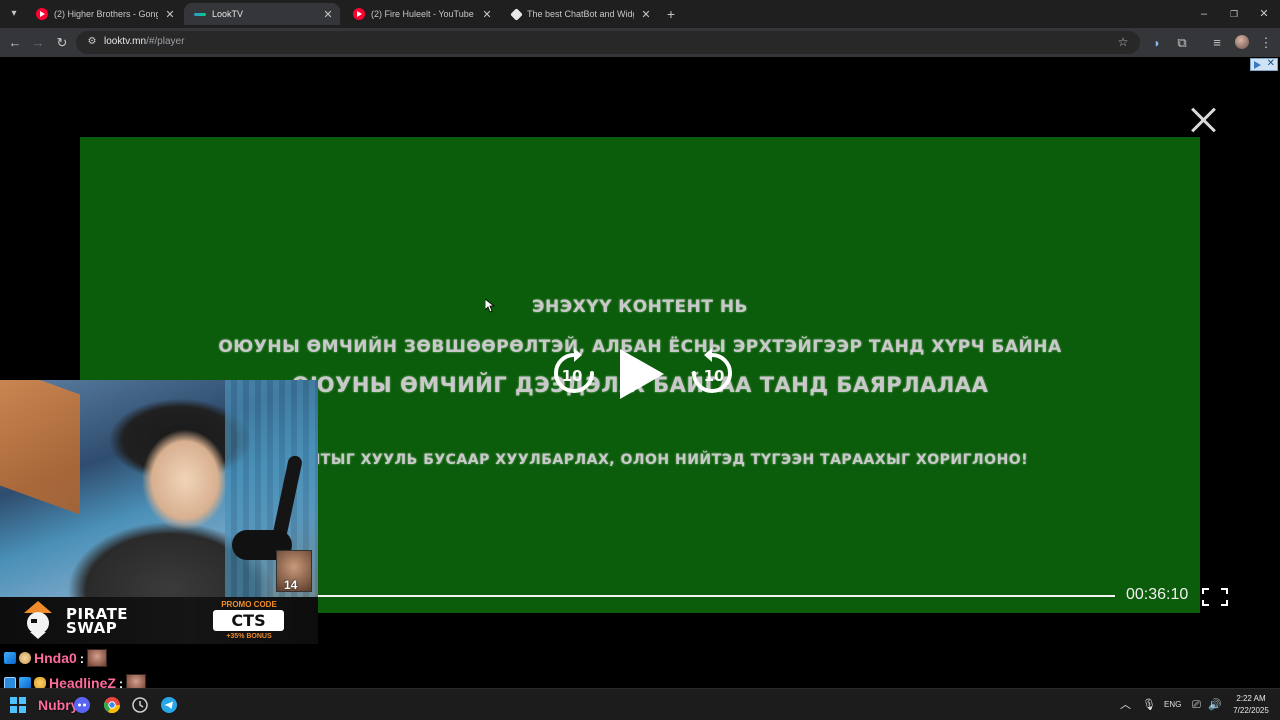 The width and height of the screenshot is (1280, 720). I want to click on chat-message: Nubry, so click(58, 705).